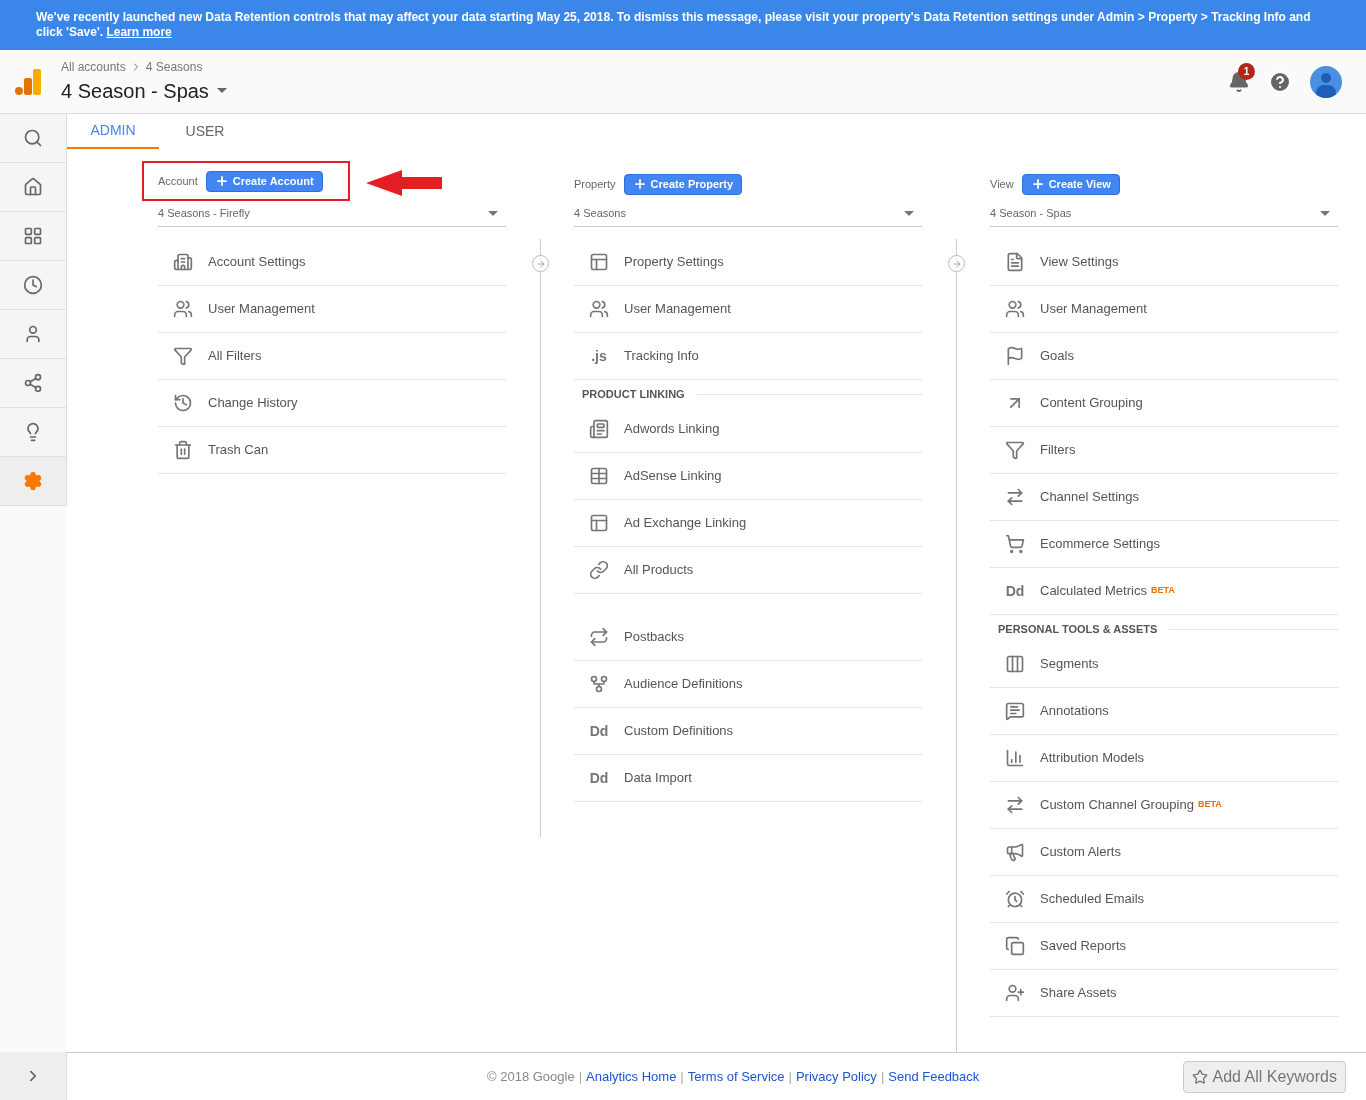 Image resolution: width=1366 pixels, height=1100 pixels. Describe the element at coordinates (599, 637) in the screenshot. I see `arrows-icon` at that location.